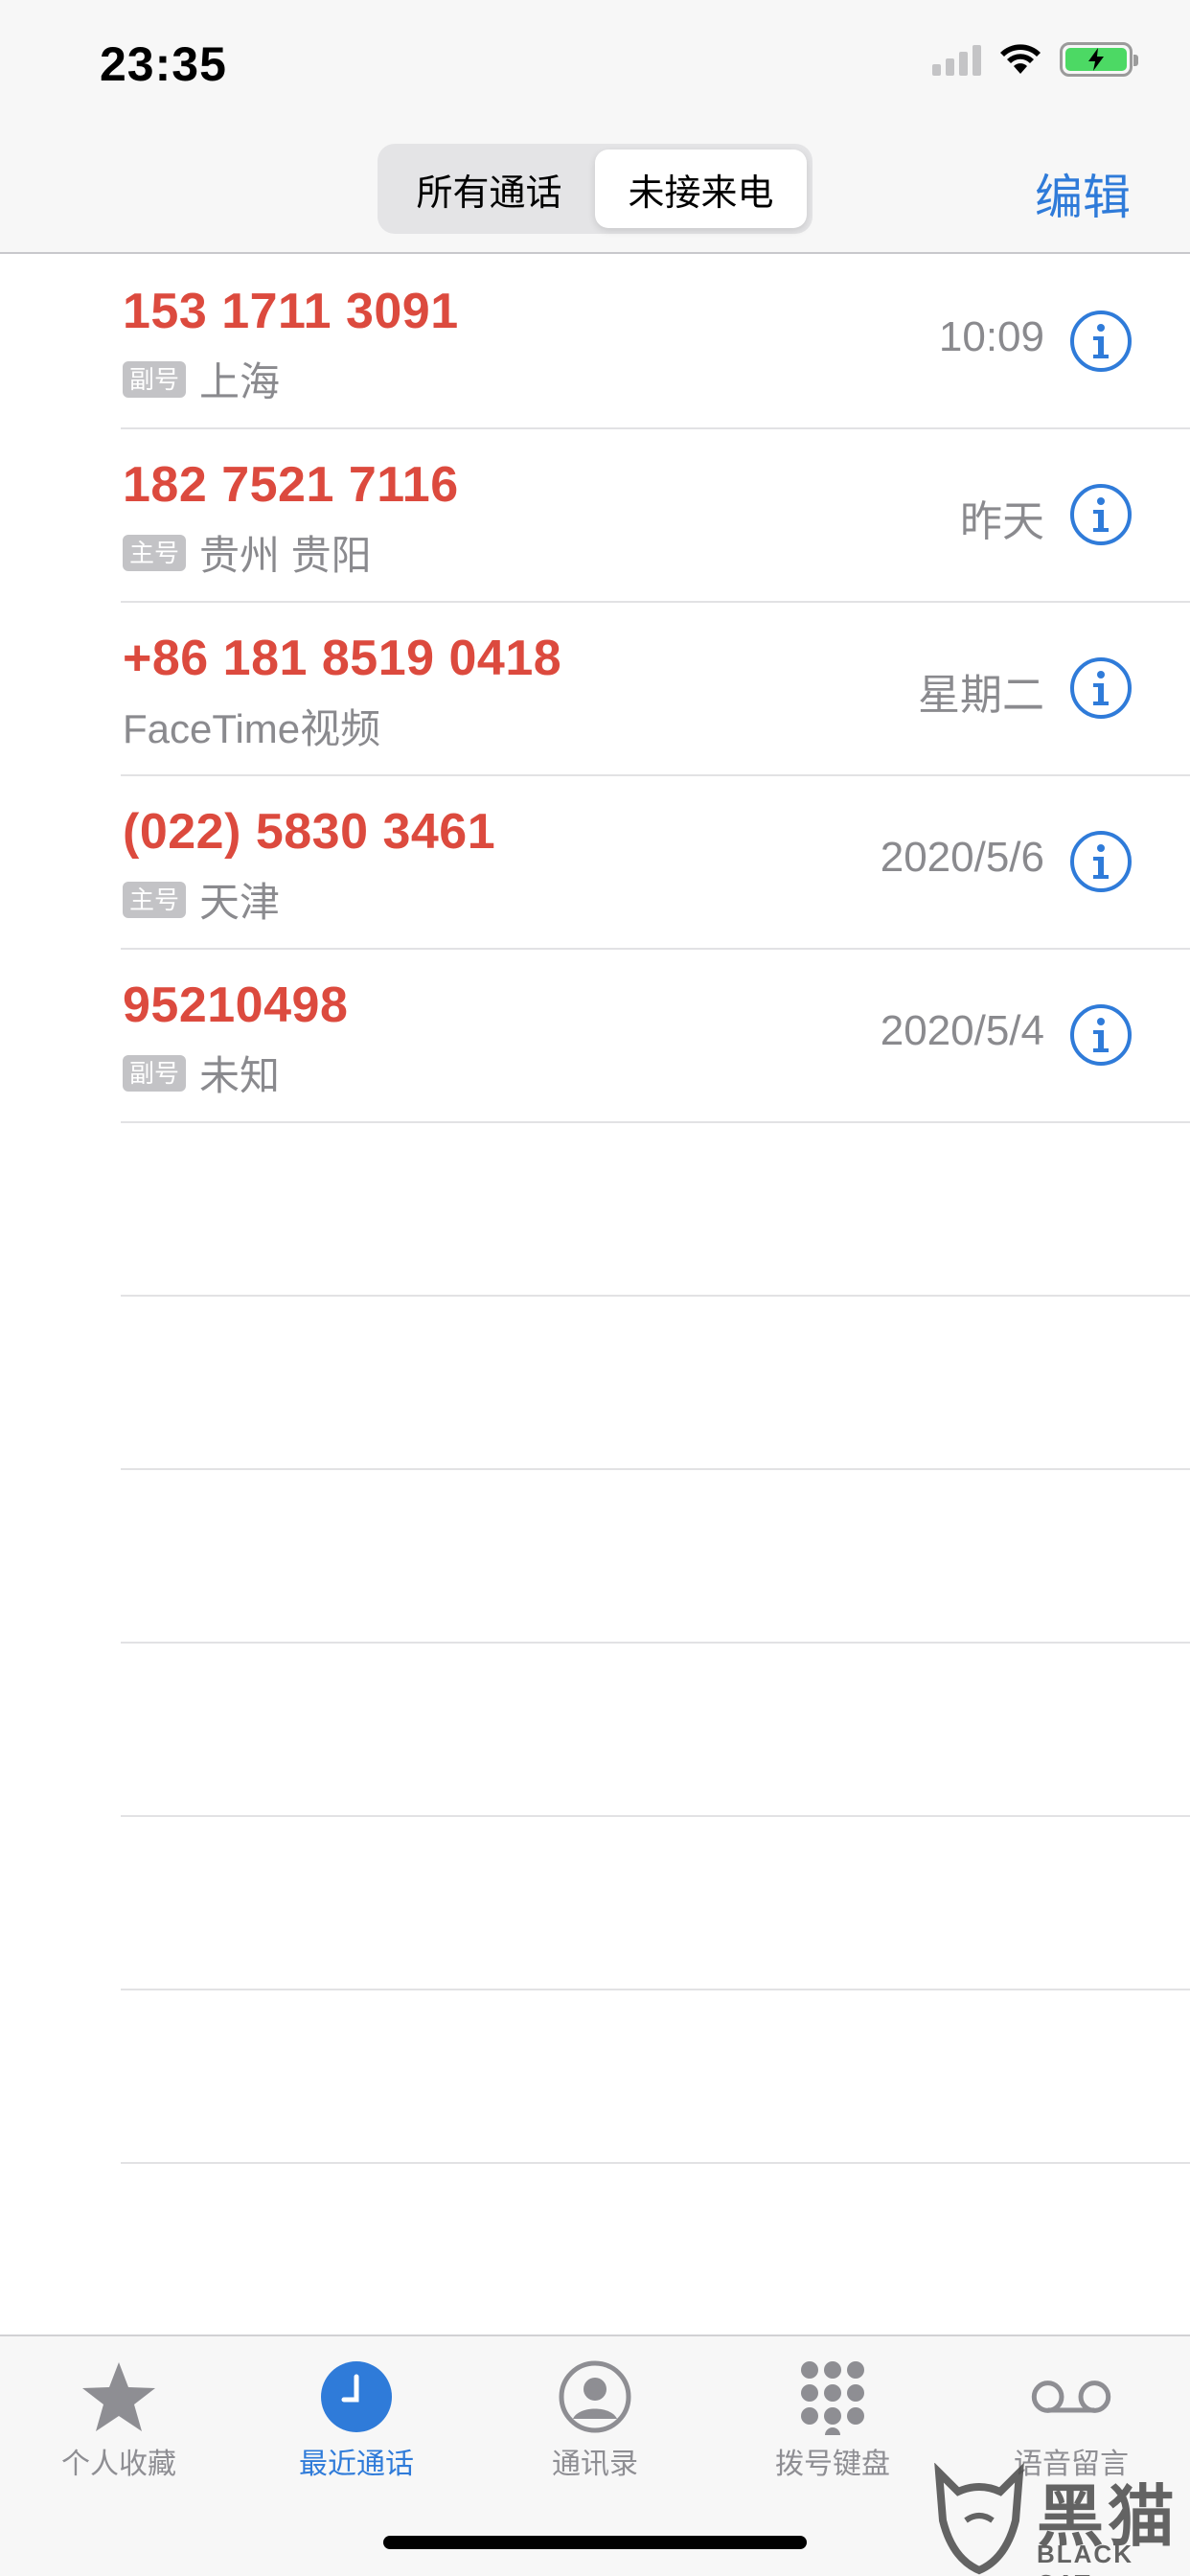 Image resolution: width=1190 pixels, height=2576 pixels. I want to click on home-indicator, so click(595, 2542).